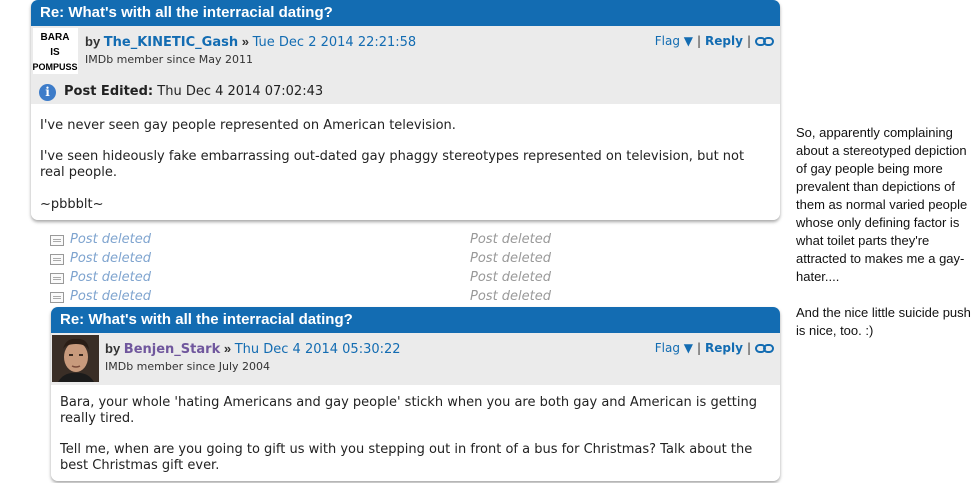  I want to click on edited-label: Post Edited:, so click(109, 91).